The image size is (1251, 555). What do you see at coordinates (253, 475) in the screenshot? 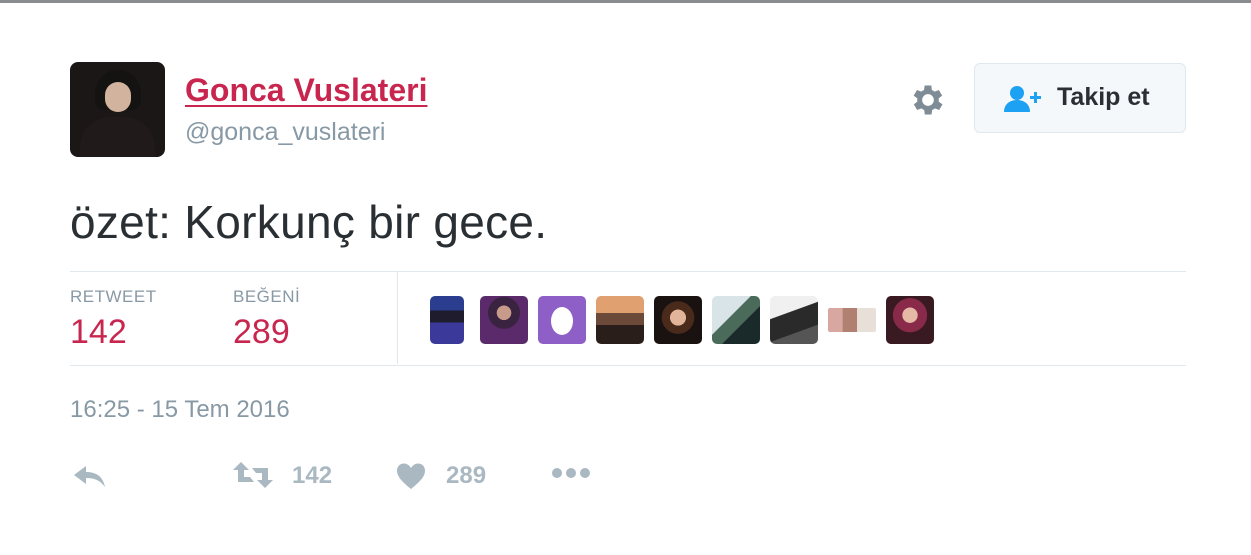
I see `retweet-icon` at bounding box center [253, 475].